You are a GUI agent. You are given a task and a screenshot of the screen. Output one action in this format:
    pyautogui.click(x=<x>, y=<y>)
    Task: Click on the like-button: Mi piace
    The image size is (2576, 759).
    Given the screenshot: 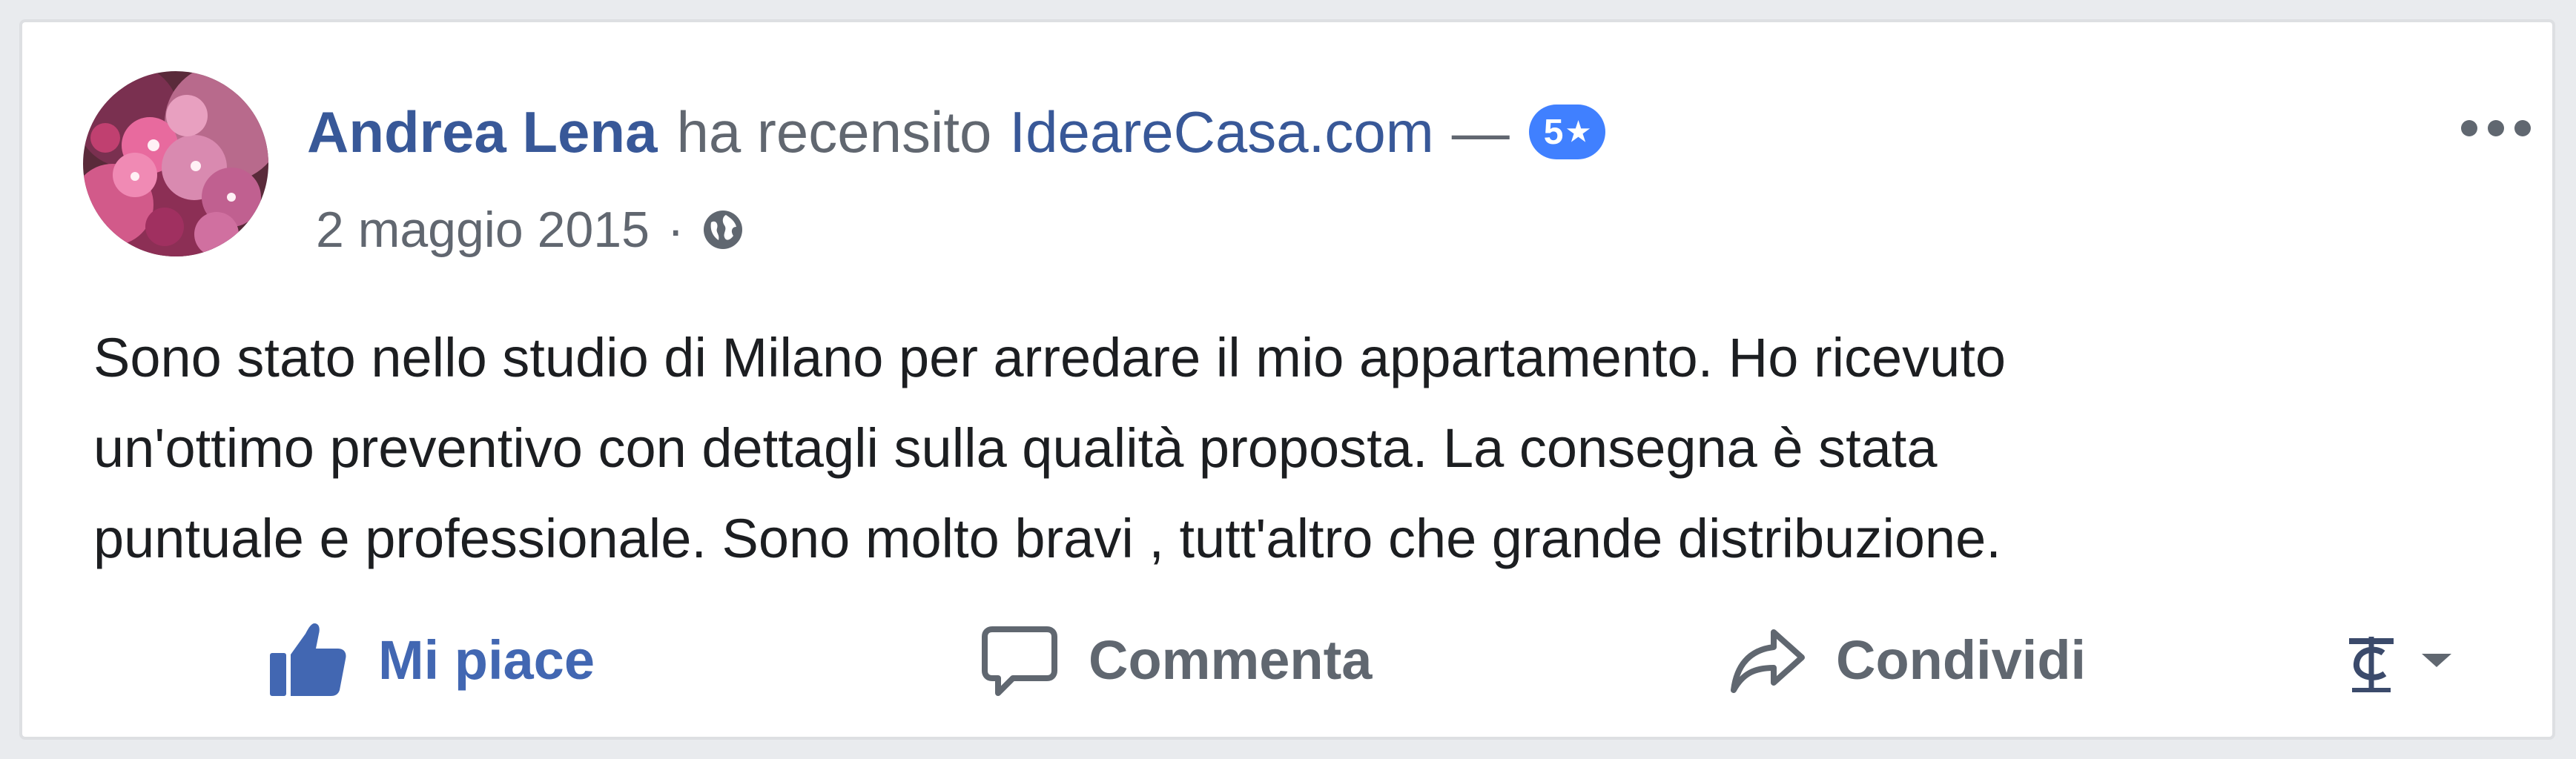 What is the action you would take?
    pyautogui.click(x=431, y=660)
    